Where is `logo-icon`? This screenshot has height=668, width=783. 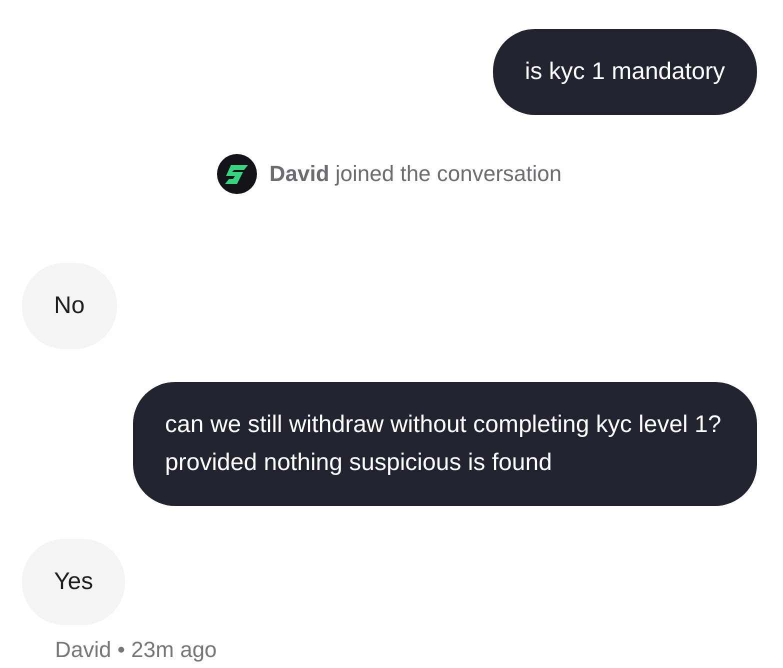
logo-icon is located at coordinates (237, 174).